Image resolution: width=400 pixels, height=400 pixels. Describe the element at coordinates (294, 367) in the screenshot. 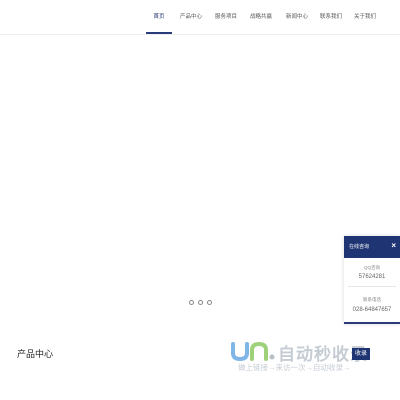

I see `watermark-subtext: 做上链接→来访一次→自动收录→` at that location.